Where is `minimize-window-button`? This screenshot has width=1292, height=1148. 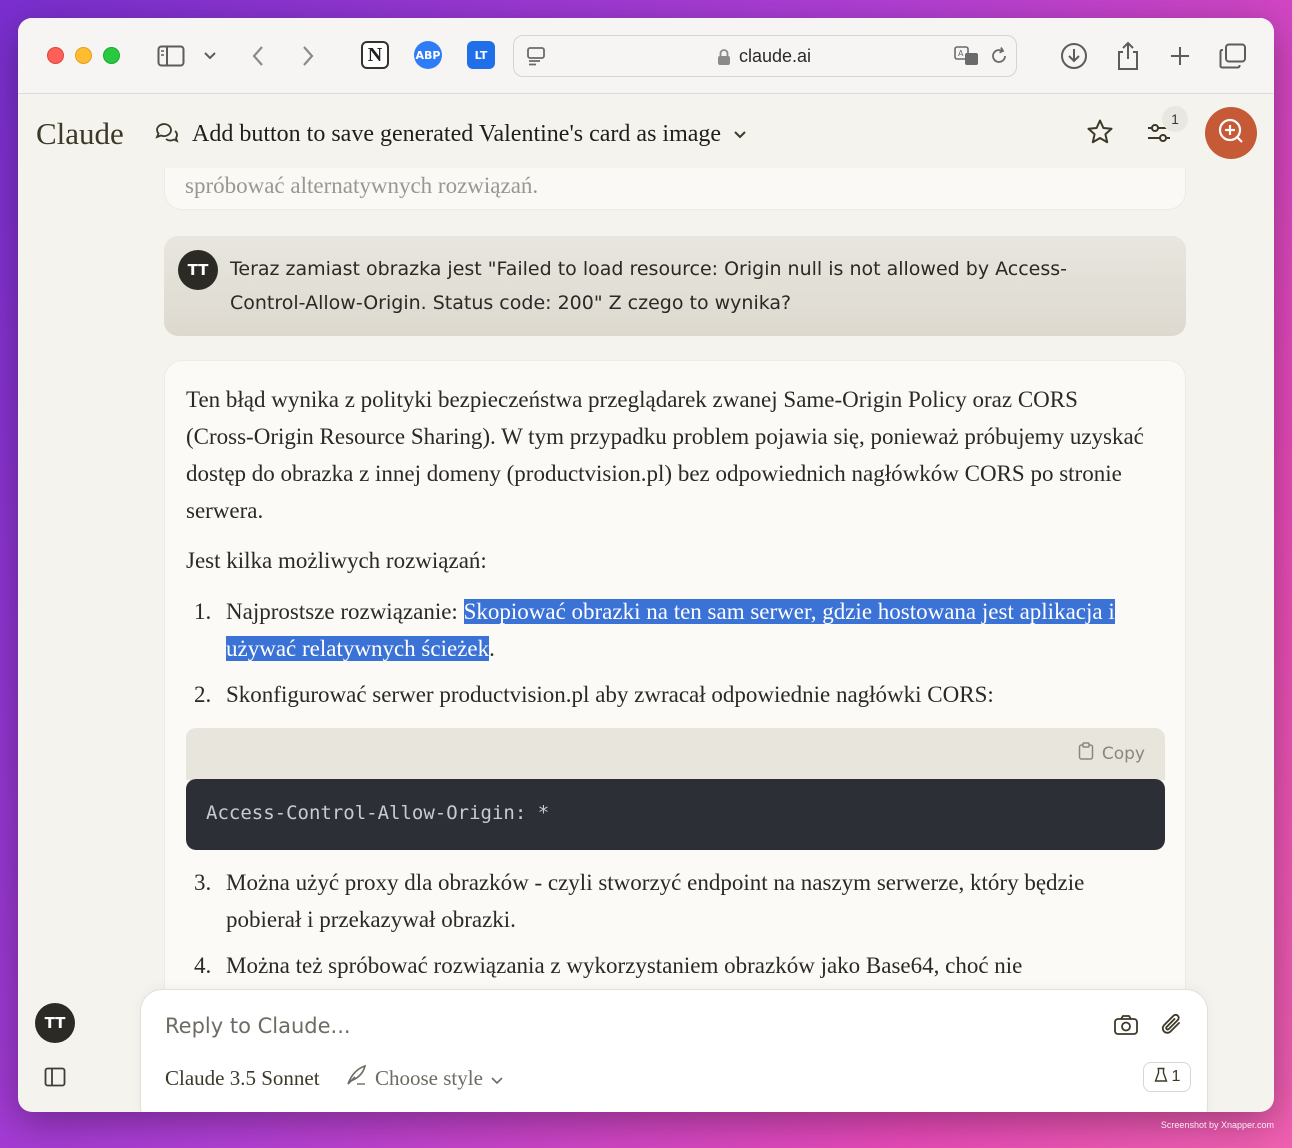
minimize-window-button is located at coordinates (83, 55).